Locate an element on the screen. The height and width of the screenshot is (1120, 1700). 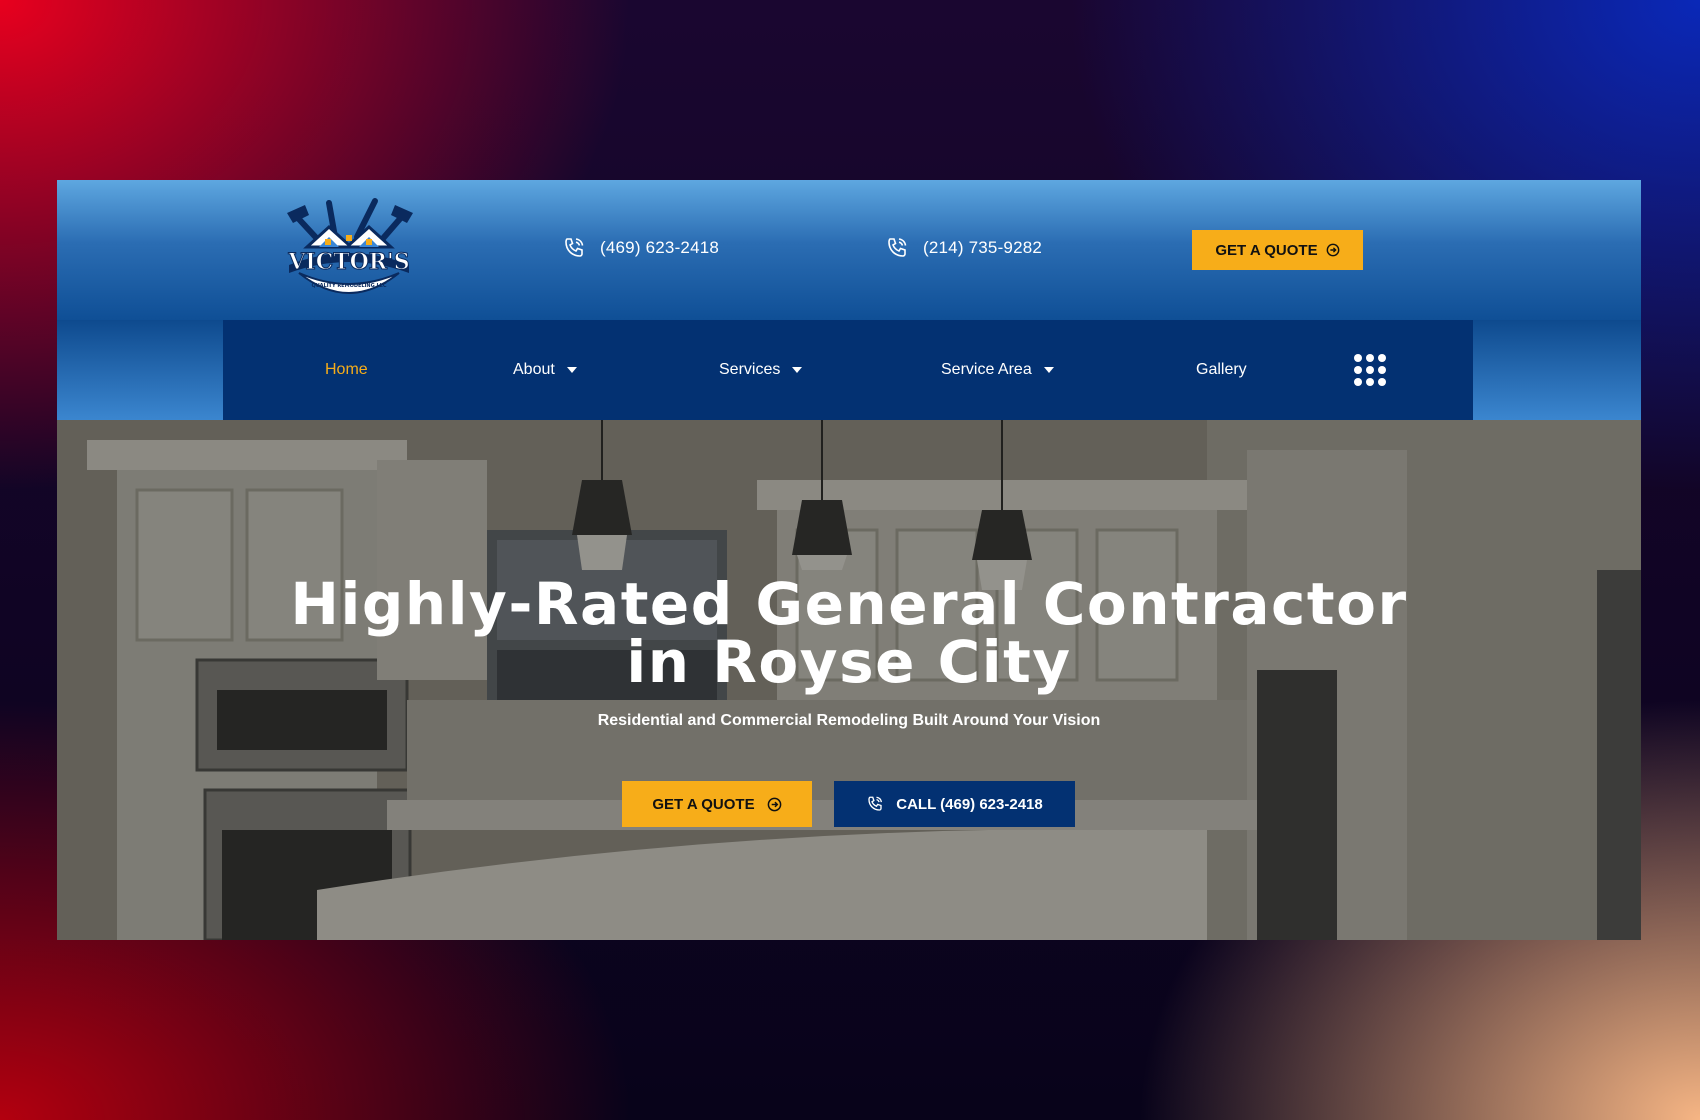
nav-item-label: About is located at coordinates (534, 369).